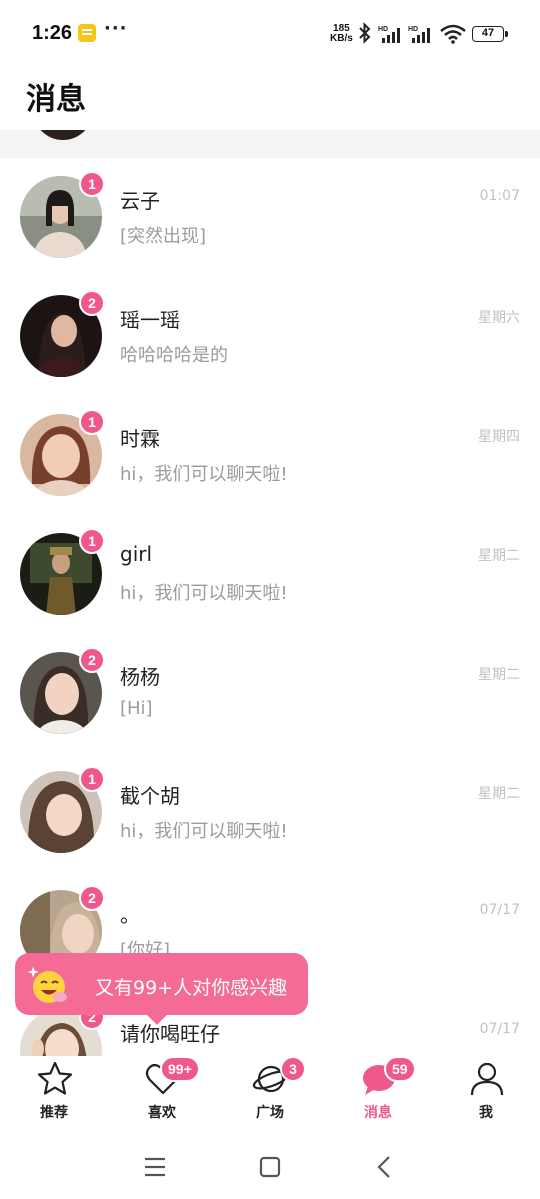  Describe the element at coordinates (140, 201) in the screenshot. I see `contact-name: 云子` at that location.